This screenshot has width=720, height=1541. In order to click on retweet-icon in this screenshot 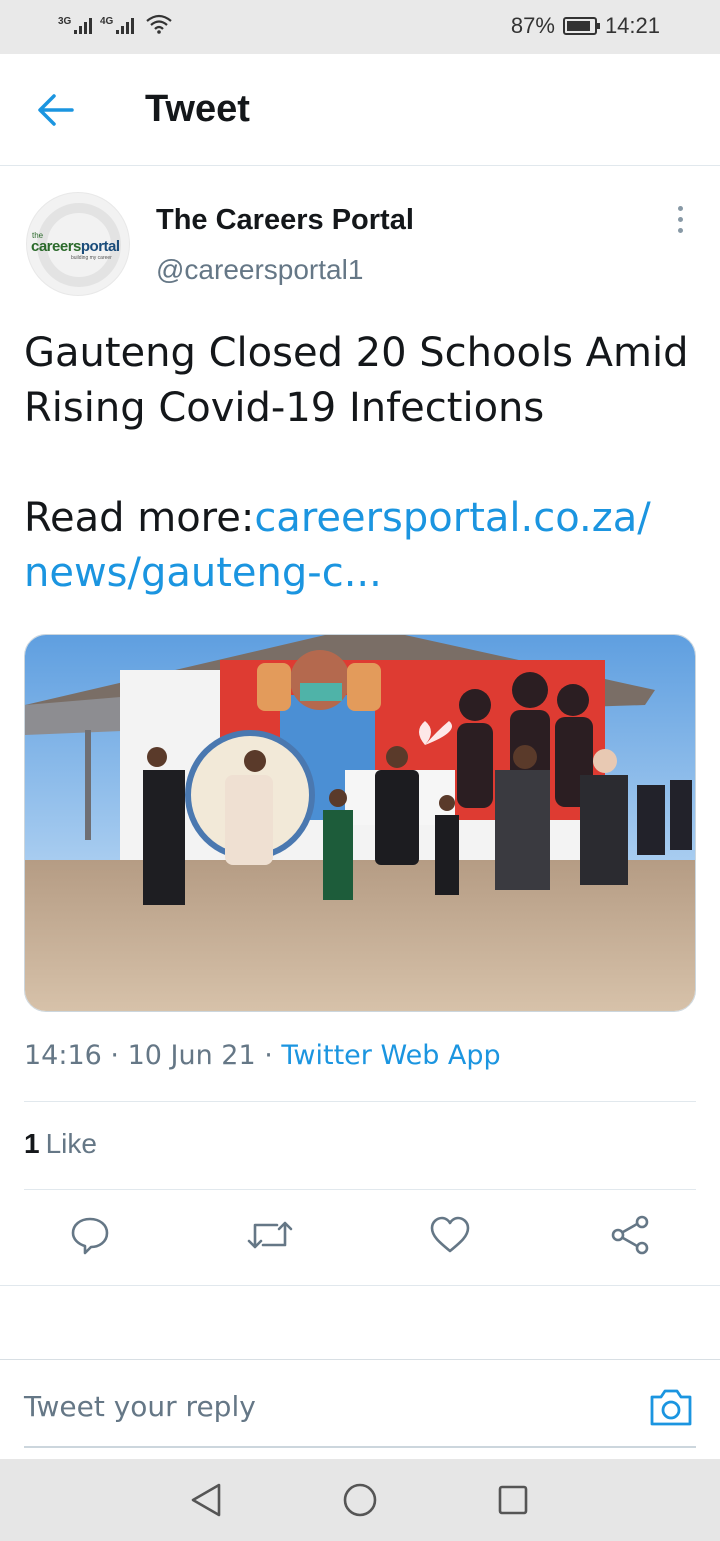, I will do `click(270, 1235)`.